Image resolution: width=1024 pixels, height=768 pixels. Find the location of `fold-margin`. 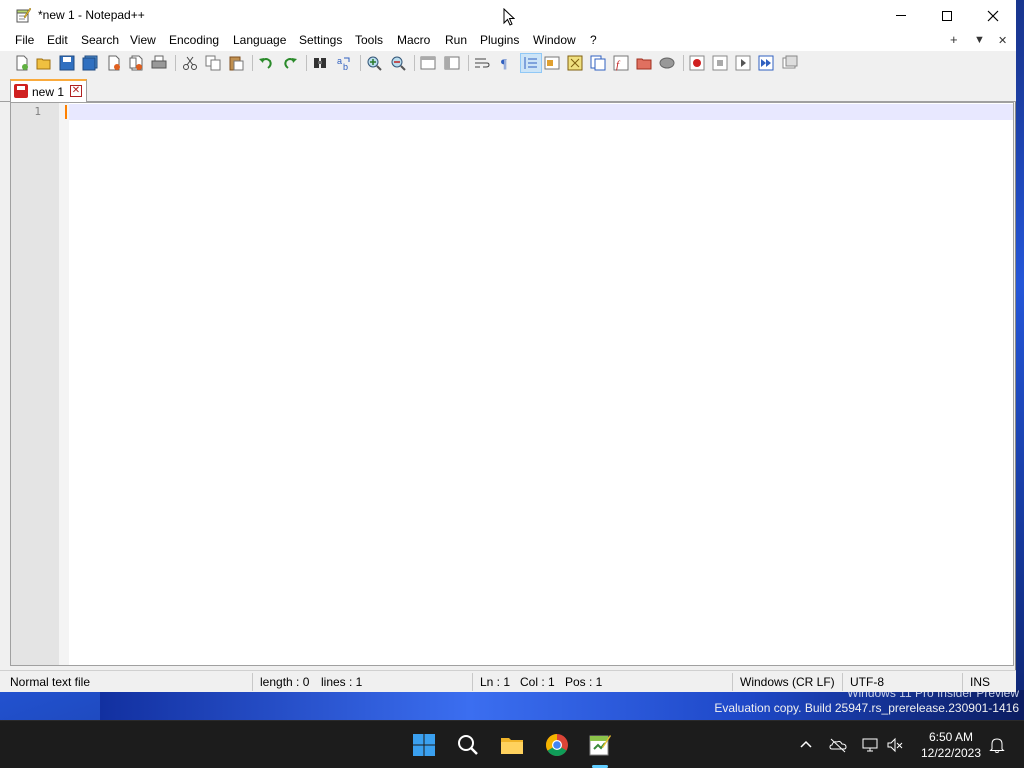

fold-margin is located at coordinates (64, 384).